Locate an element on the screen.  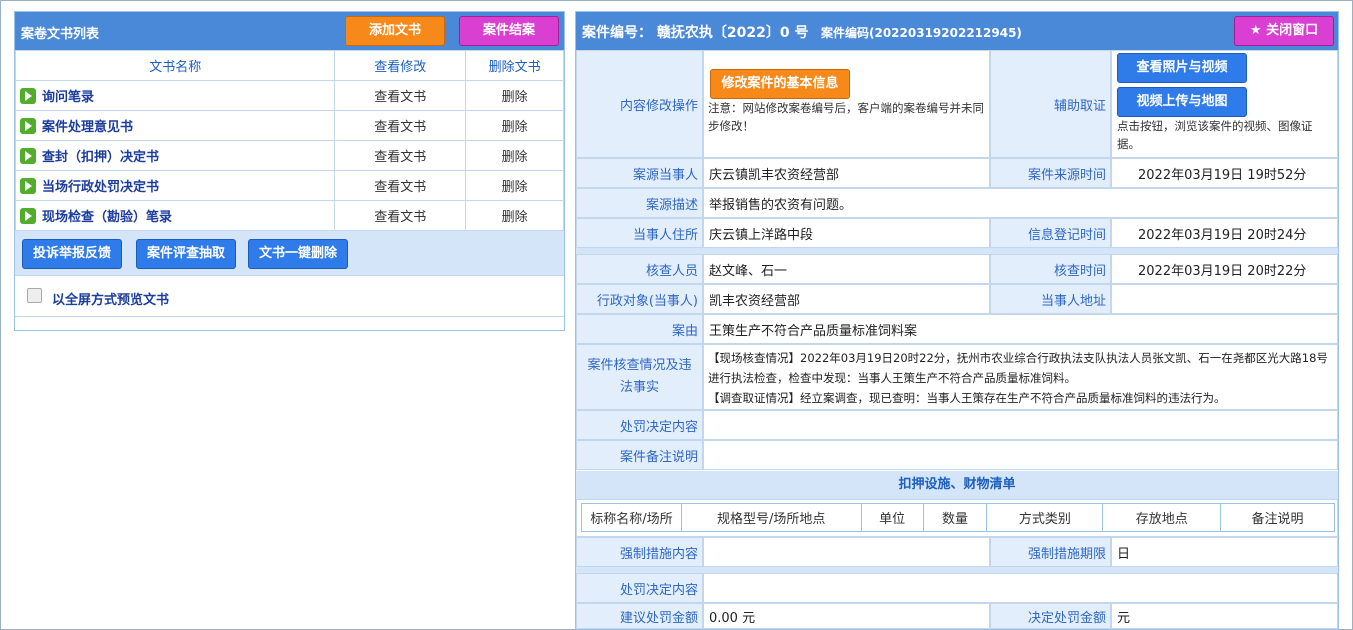
doc-name: 查封（扣押）决定书 is located at coordinates (175, 155).